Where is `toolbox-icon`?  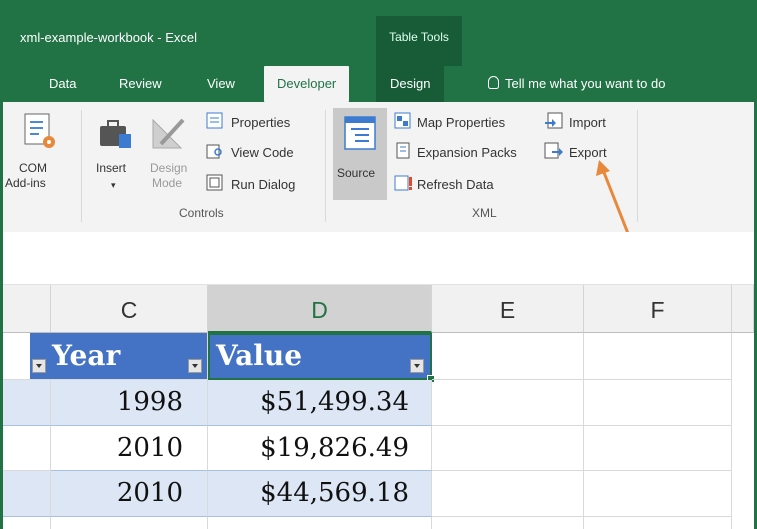 toolbox-icon is located at coordinates (115, 134).